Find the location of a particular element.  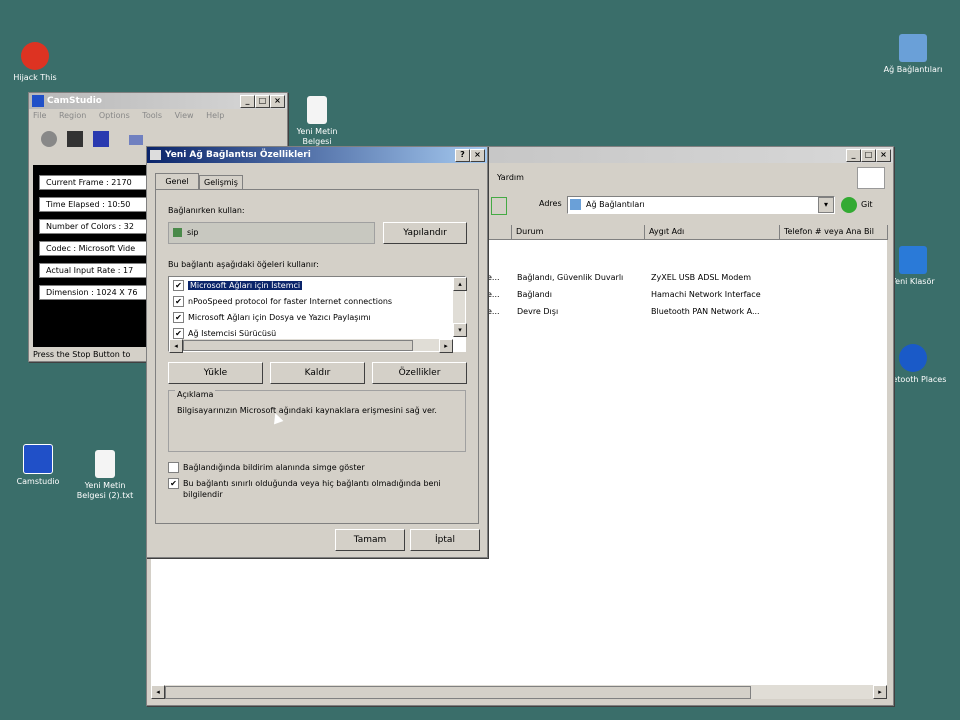

help-button: ? is located at coordinates (462, 155).